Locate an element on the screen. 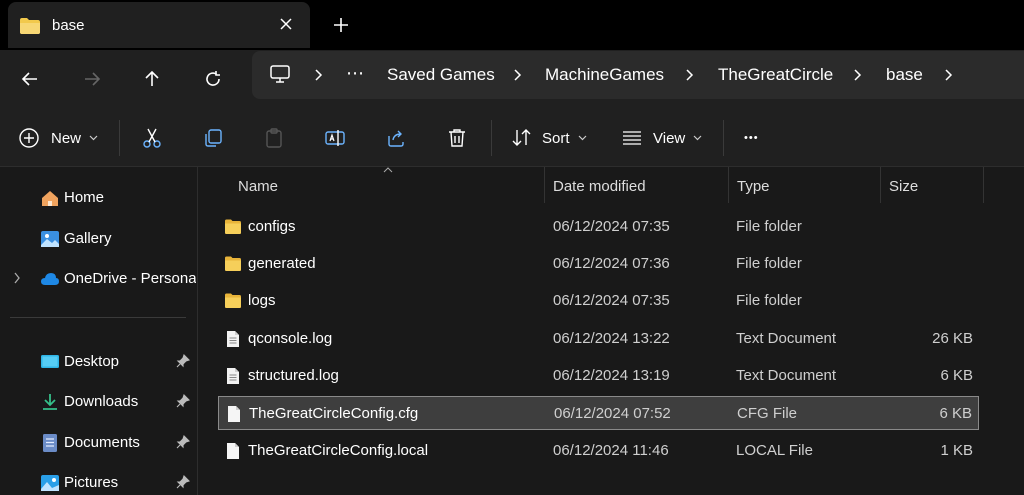 Image resolution: width=1024 pixels, height=495 pixels. file-row: generated 06/12/2024 07:36 File folder is located at coordinates (598, 264).